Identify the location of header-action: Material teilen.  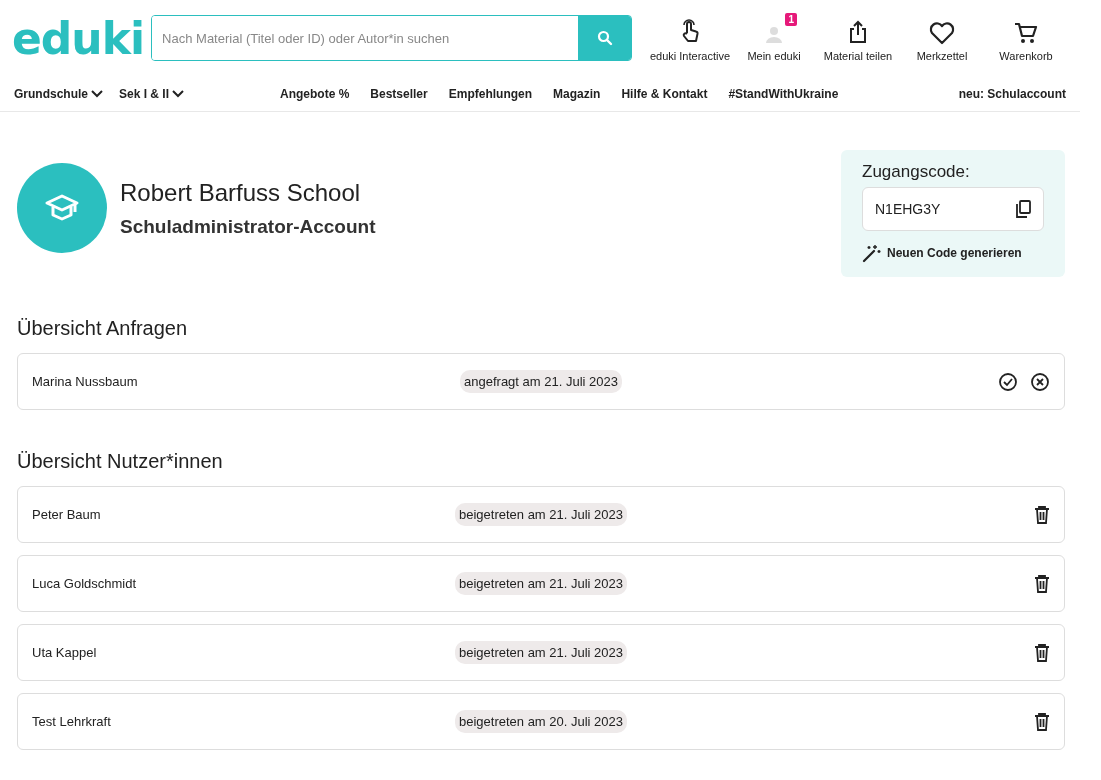
(858, 38).